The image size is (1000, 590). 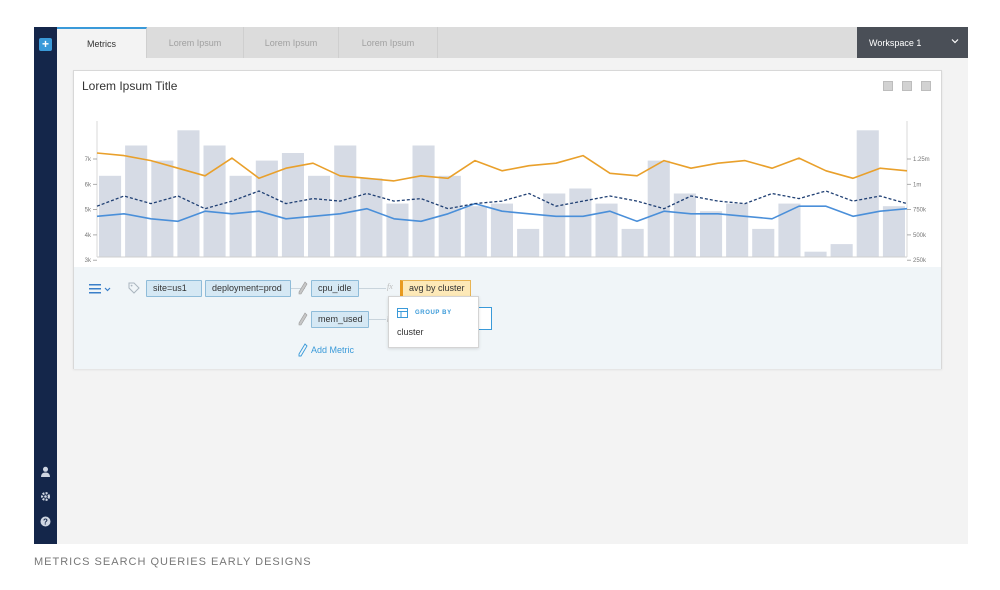 I want to click on dropdown-option-cluster: cluster, so click(x=410, y=332).